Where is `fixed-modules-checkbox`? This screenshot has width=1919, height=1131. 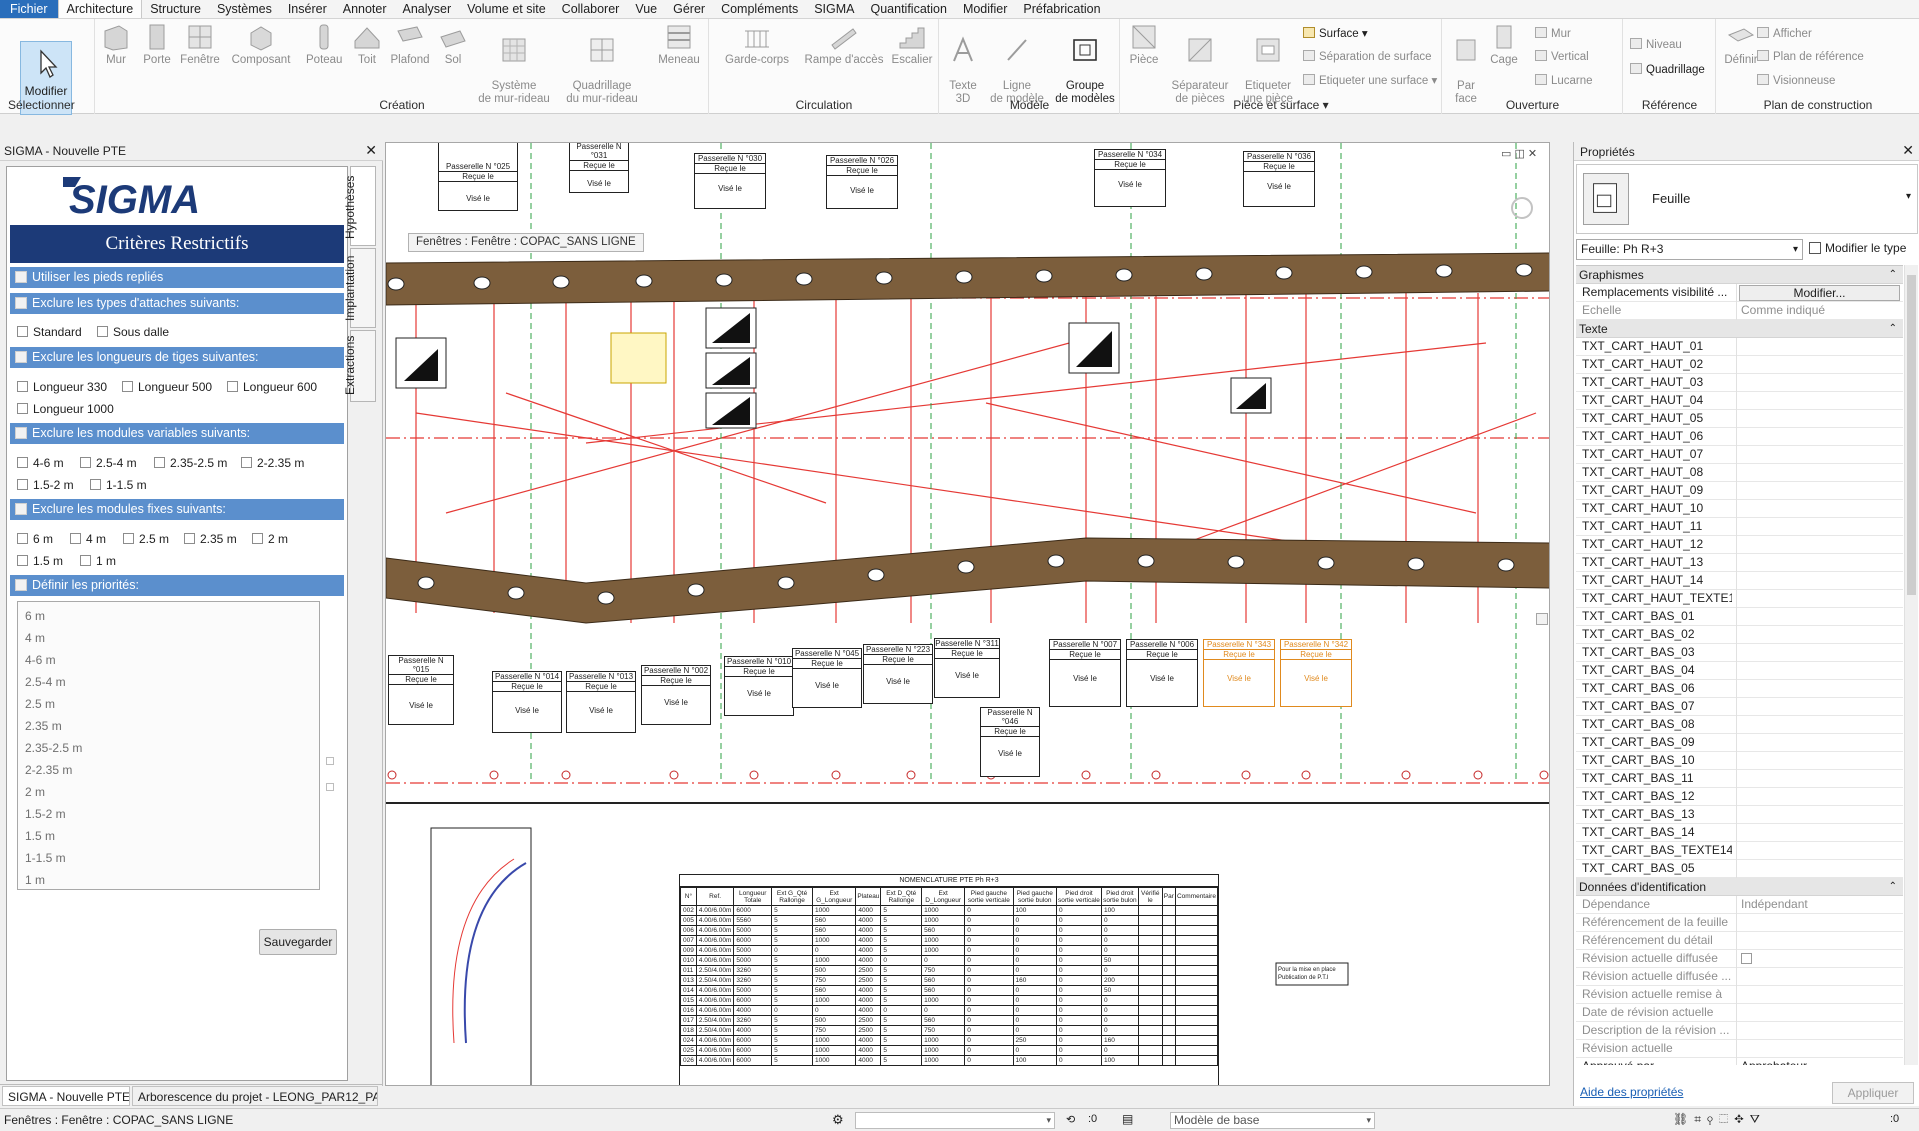
fixed-modules-checkbox is located at coordinates (21, 509).